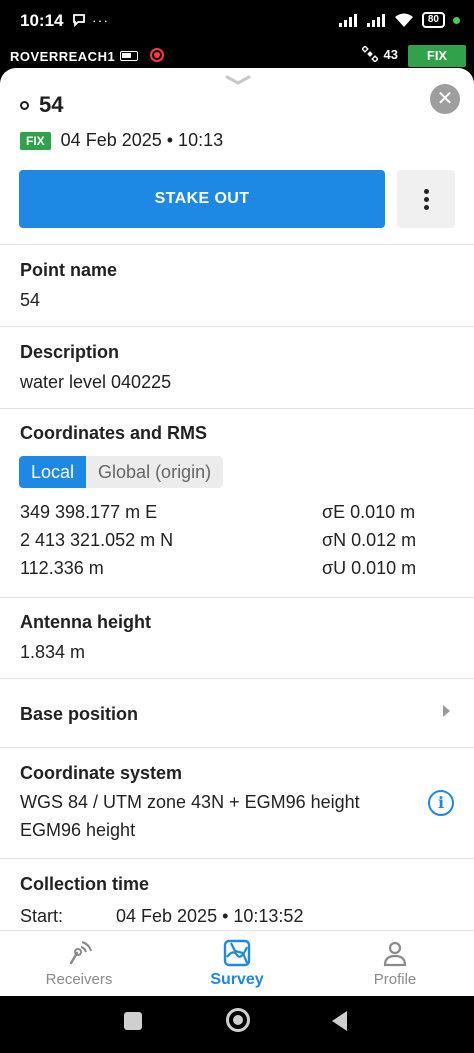 The width and height of the screenshot is (474, 1053). What do you see at coordinates (238, 1020) in the screenshot?
I see `home-icon` at bounding box center [238, 1020].